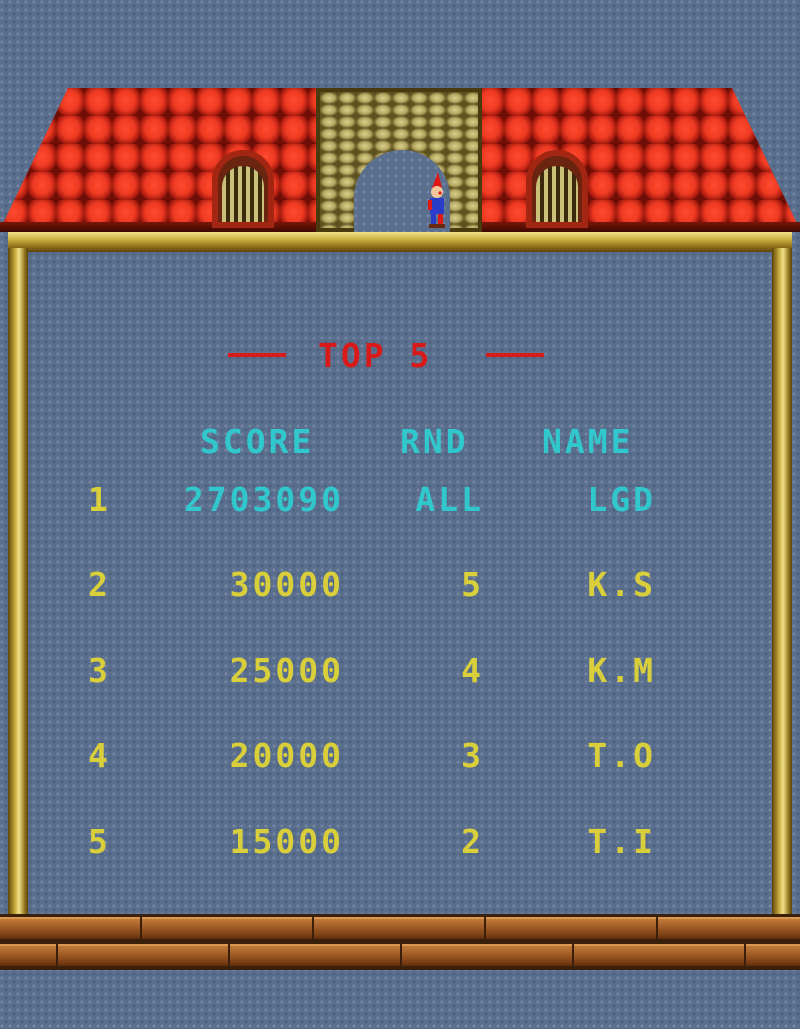 Image resolution: width=800 pixels, height=1029 pixels. Describe the element at coordinates (557, 189) in the screenshot. I see `roof-window-right` at that location.